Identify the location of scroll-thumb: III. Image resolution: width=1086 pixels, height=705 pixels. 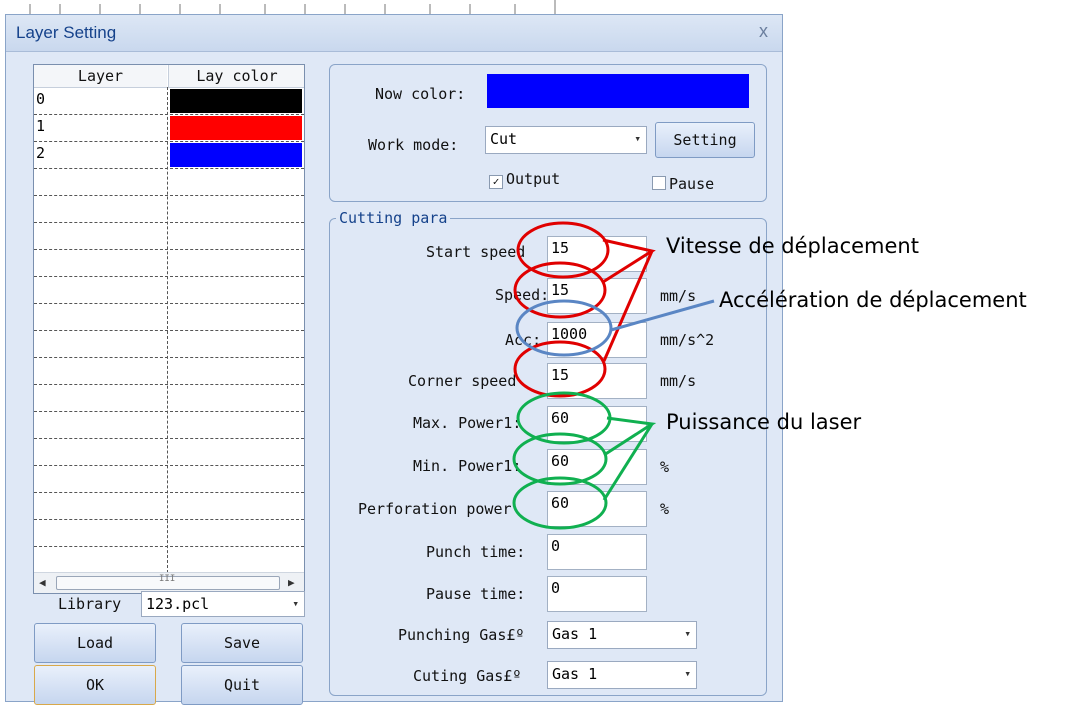
(168, 582).